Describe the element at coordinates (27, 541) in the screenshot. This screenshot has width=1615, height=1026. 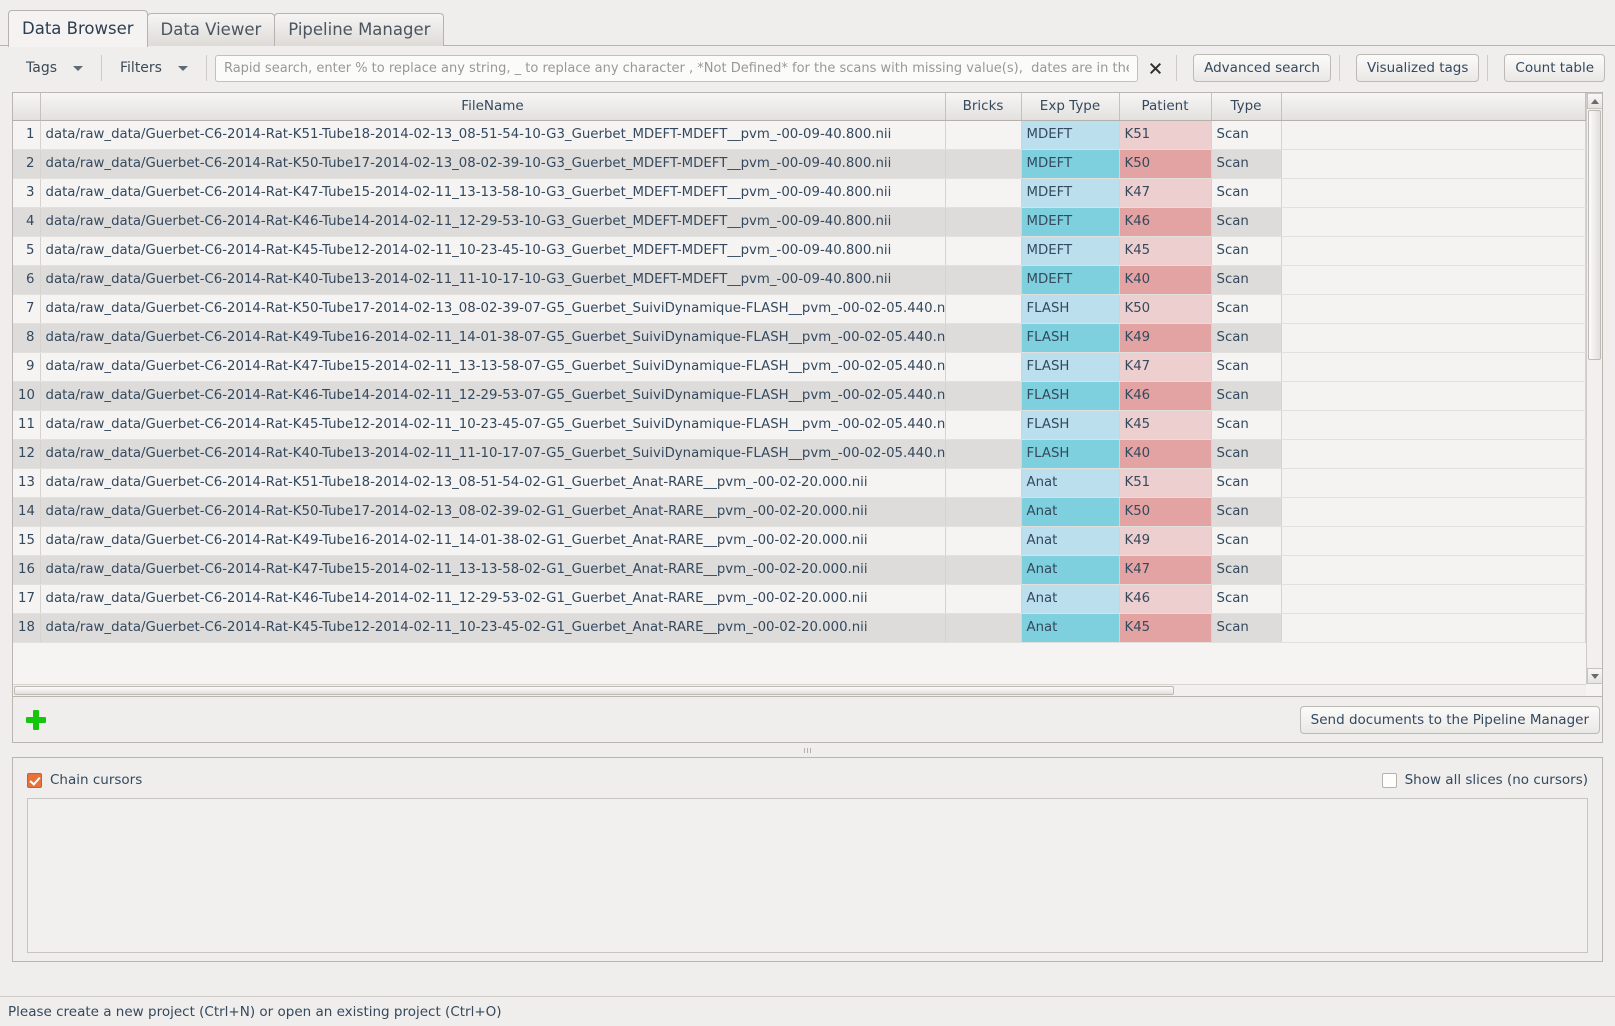
I see `row-index-cell: 15` at that location.